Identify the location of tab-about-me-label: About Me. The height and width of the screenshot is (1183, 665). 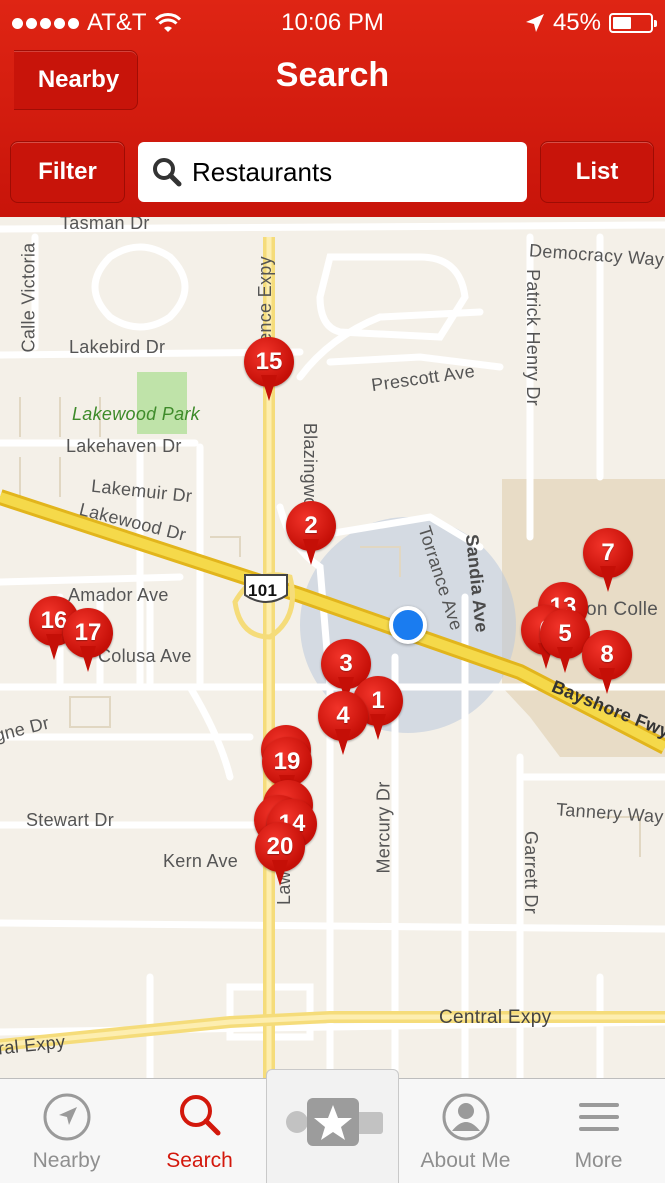
(465, 1160).